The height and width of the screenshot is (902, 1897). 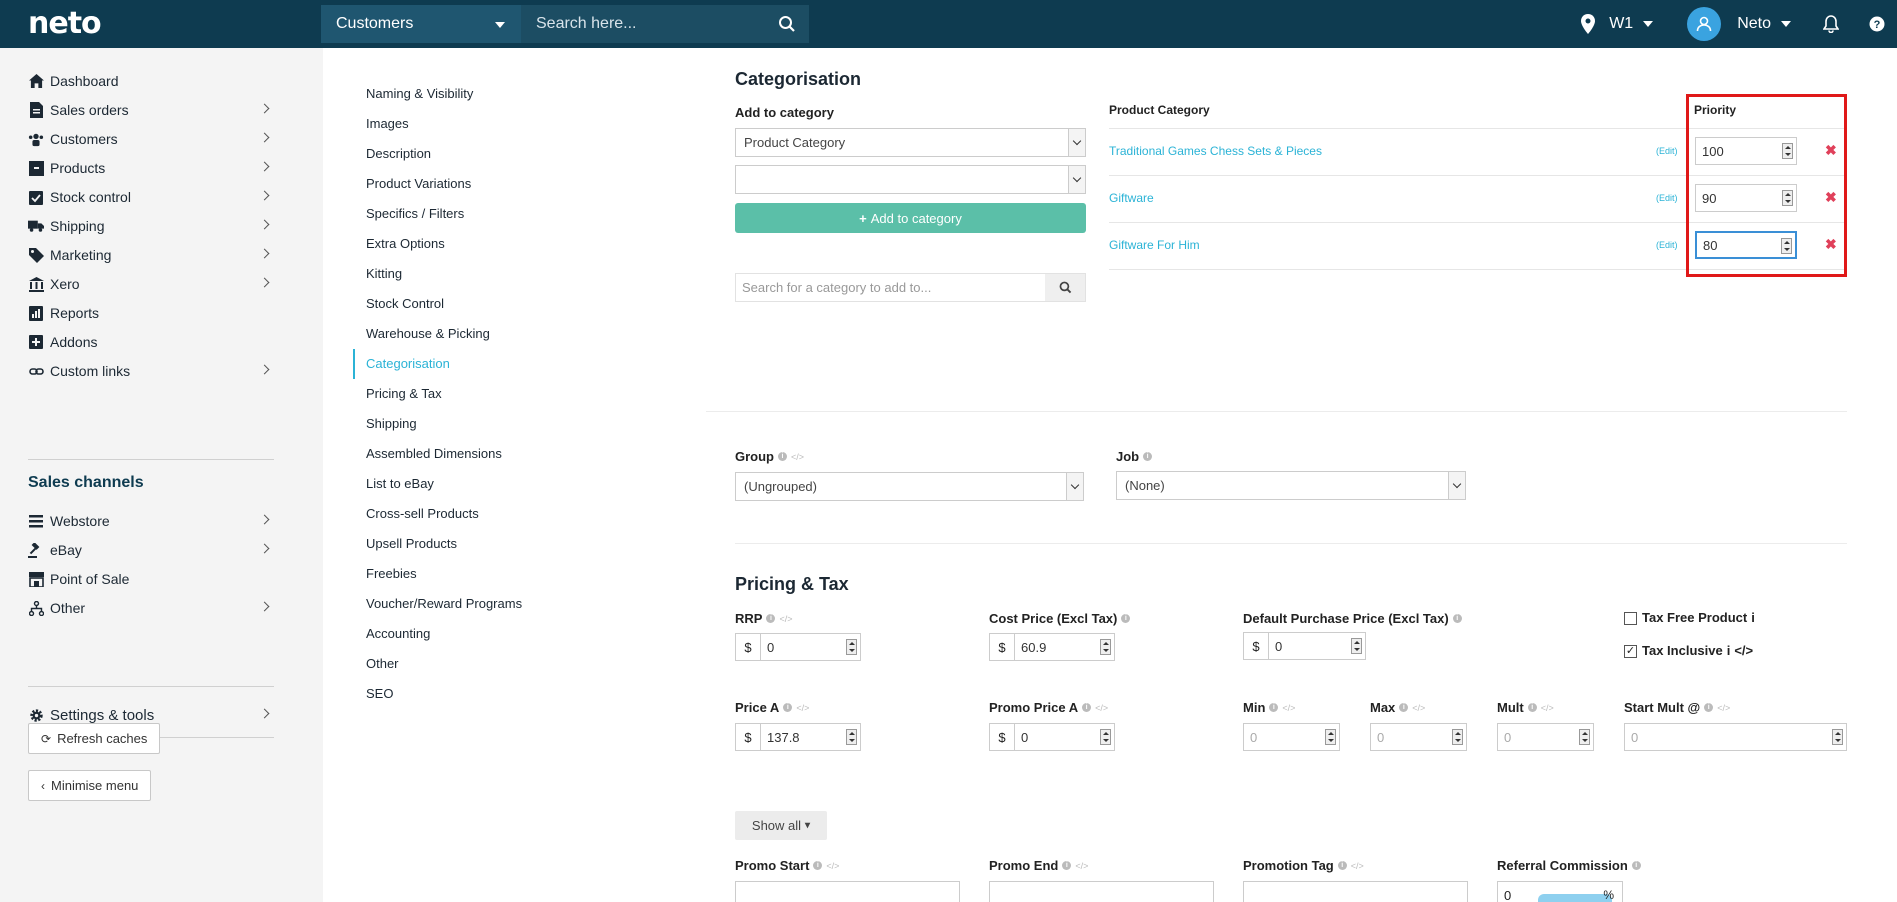 I want to click on section-nav-accounting: Accounting, so click(x=398, y=633).